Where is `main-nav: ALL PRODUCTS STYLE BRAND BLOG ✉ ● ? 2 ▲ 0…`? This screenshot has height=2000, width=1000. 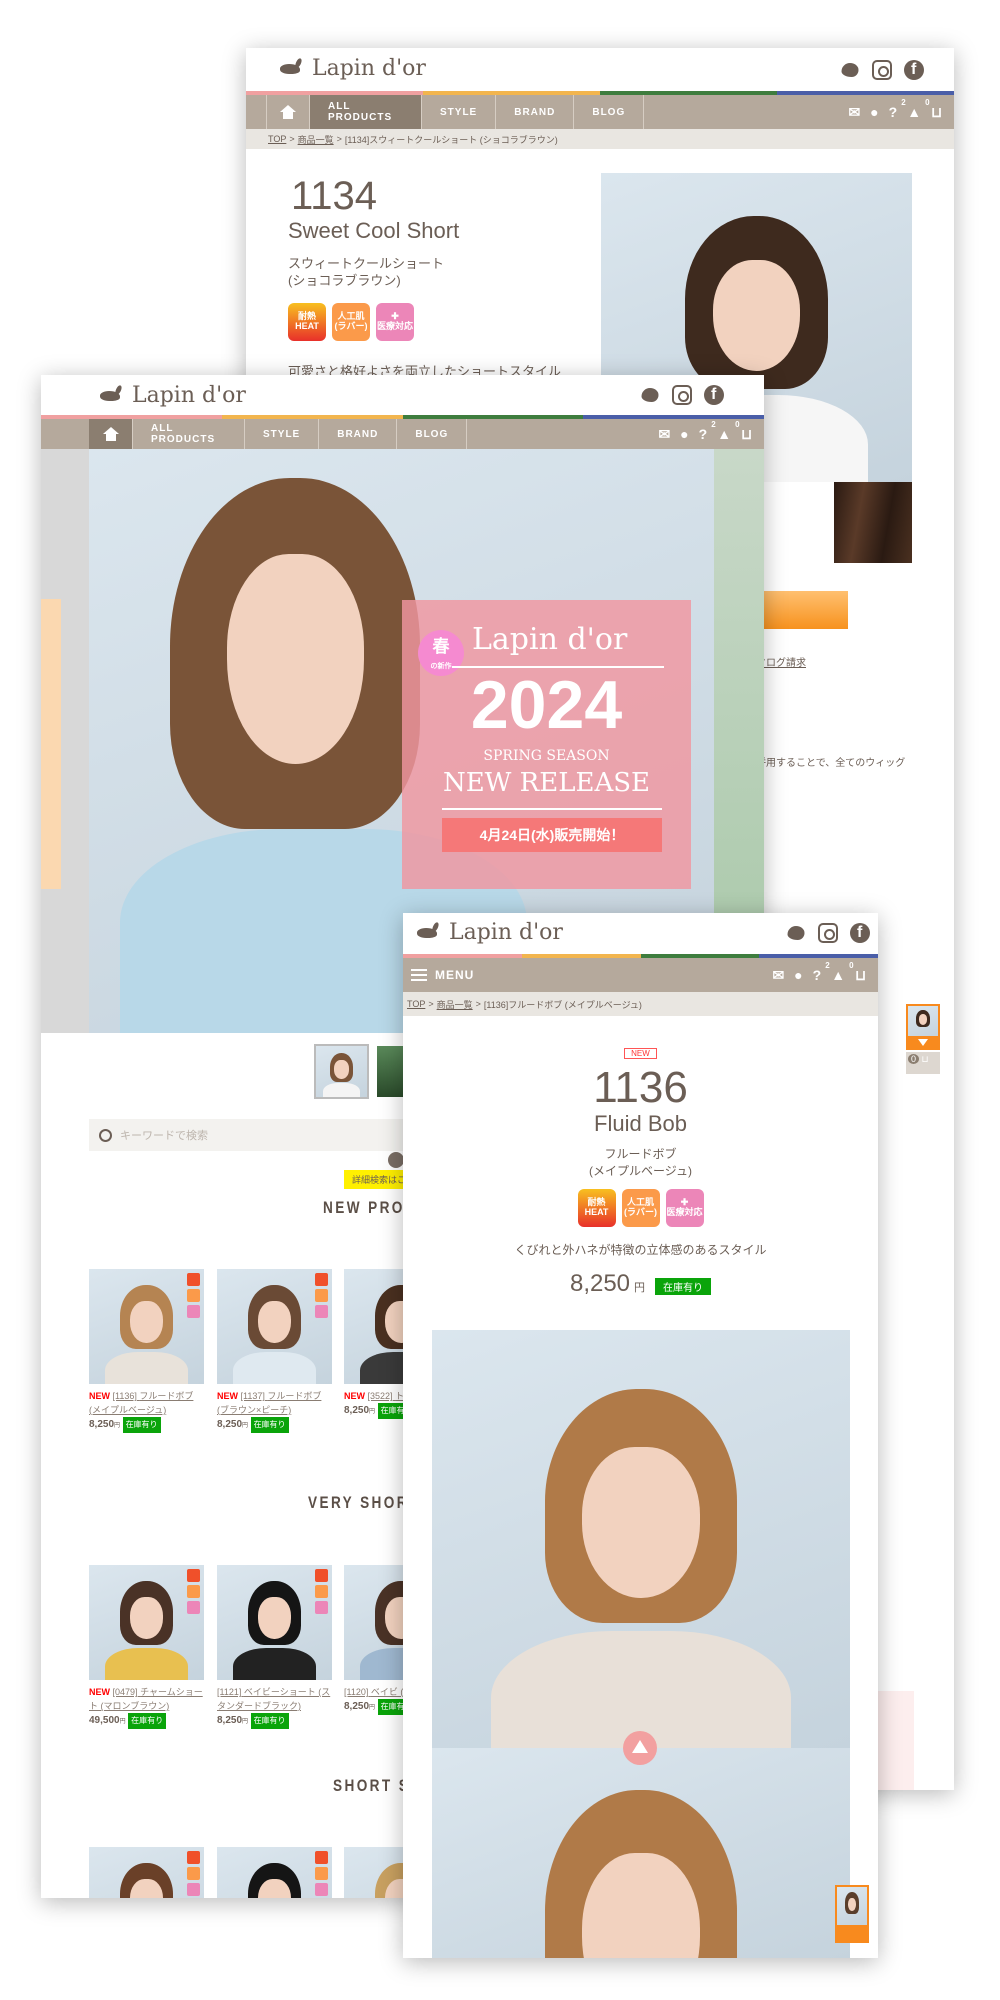
main-nav: ALL PRODUCTS STYLE BRAND BLOG ✉ ● ? 2 ▲ 0… is located at coordinates (402, 434).